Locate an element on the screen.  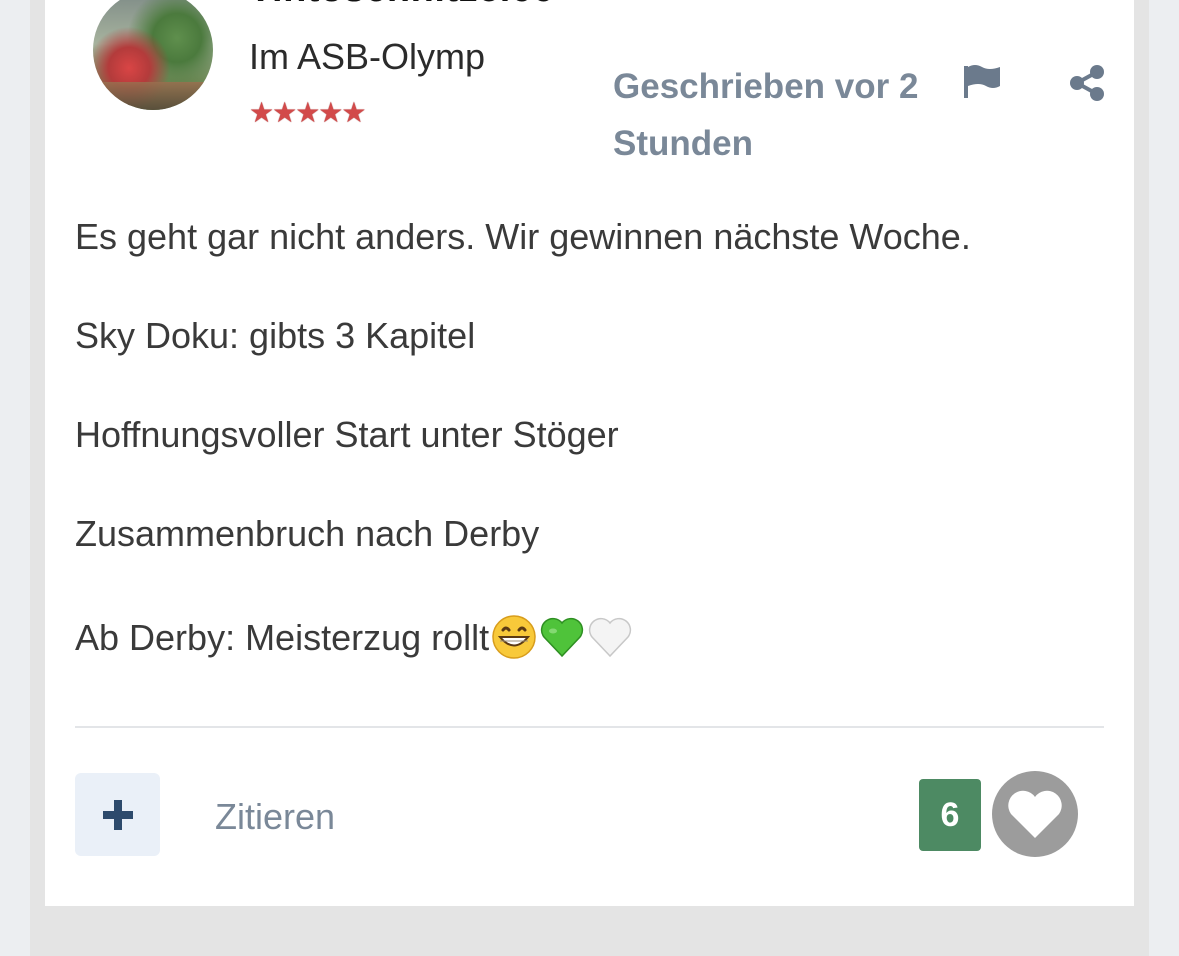
author-name: Tintoschnitzel66 is located at coordinates (401, 5).